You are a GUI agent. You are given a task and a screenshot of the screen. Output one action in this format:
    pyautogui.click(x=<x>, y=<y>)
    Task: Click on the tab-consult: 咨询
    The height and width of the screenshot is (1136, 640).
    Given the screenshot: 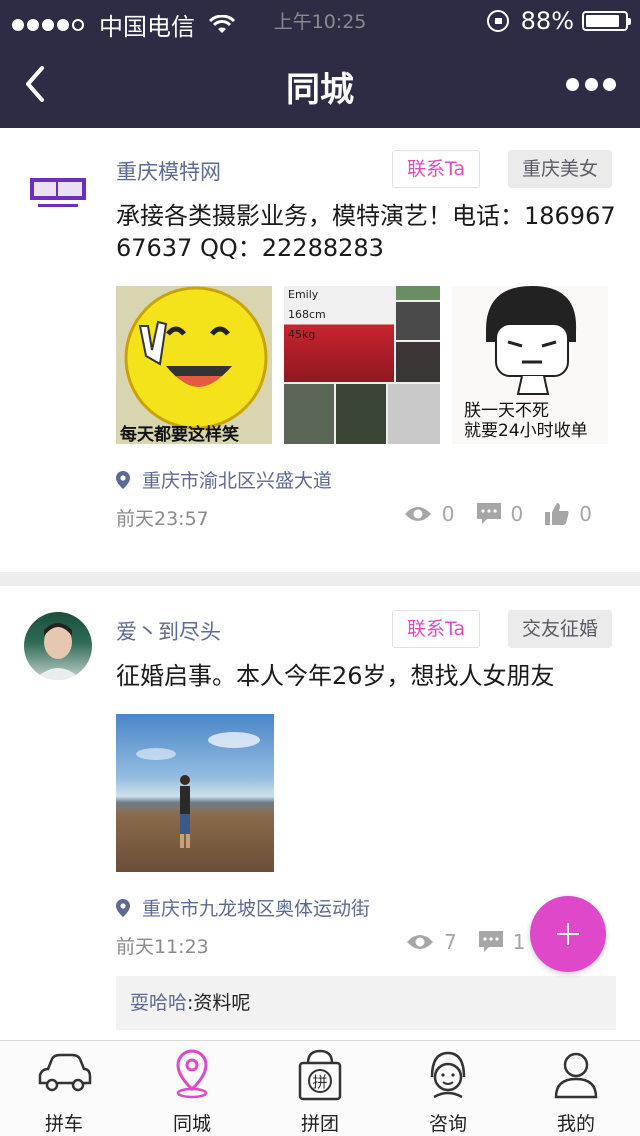 What is the action you would take?
    pyautogui.click(x=448, y=1088)
    